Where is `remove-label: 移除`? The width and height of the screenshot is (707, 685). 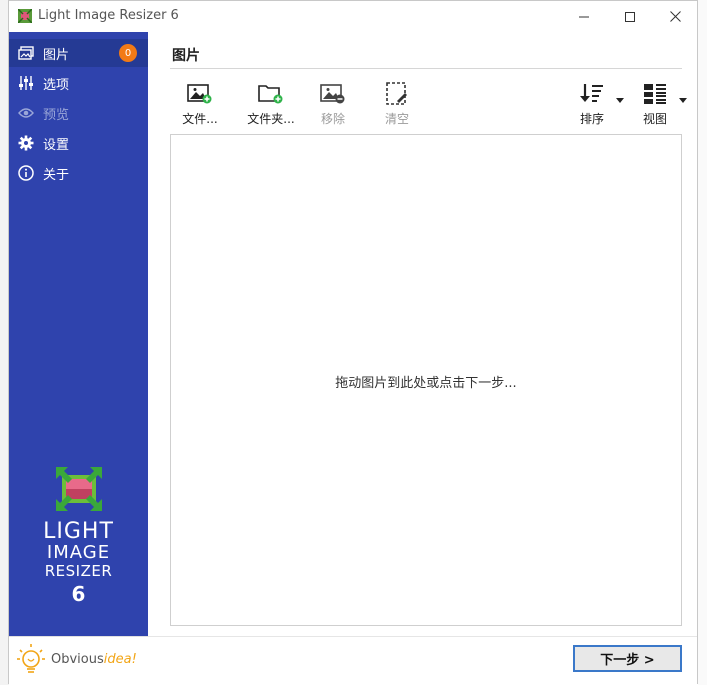 remove-label: 移除 is located at coordinates (332, 119).